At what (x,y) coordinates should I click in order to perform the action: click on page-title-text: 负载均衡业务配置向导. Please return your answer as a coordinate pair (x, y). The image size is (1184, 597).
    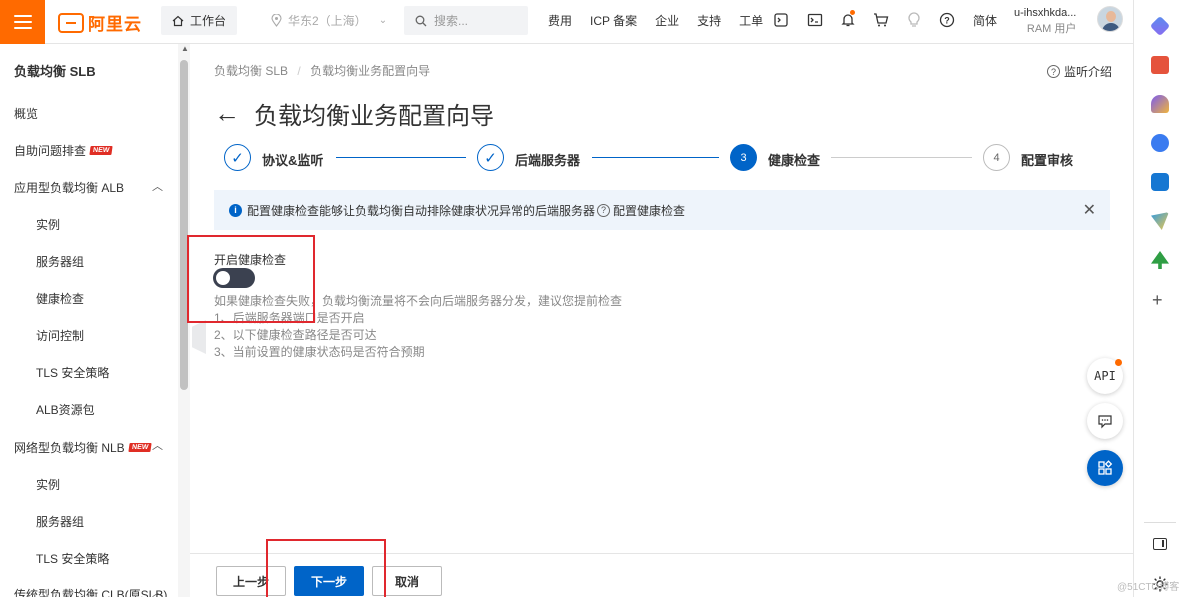
    Looking at the image, I should click on (374, 116).